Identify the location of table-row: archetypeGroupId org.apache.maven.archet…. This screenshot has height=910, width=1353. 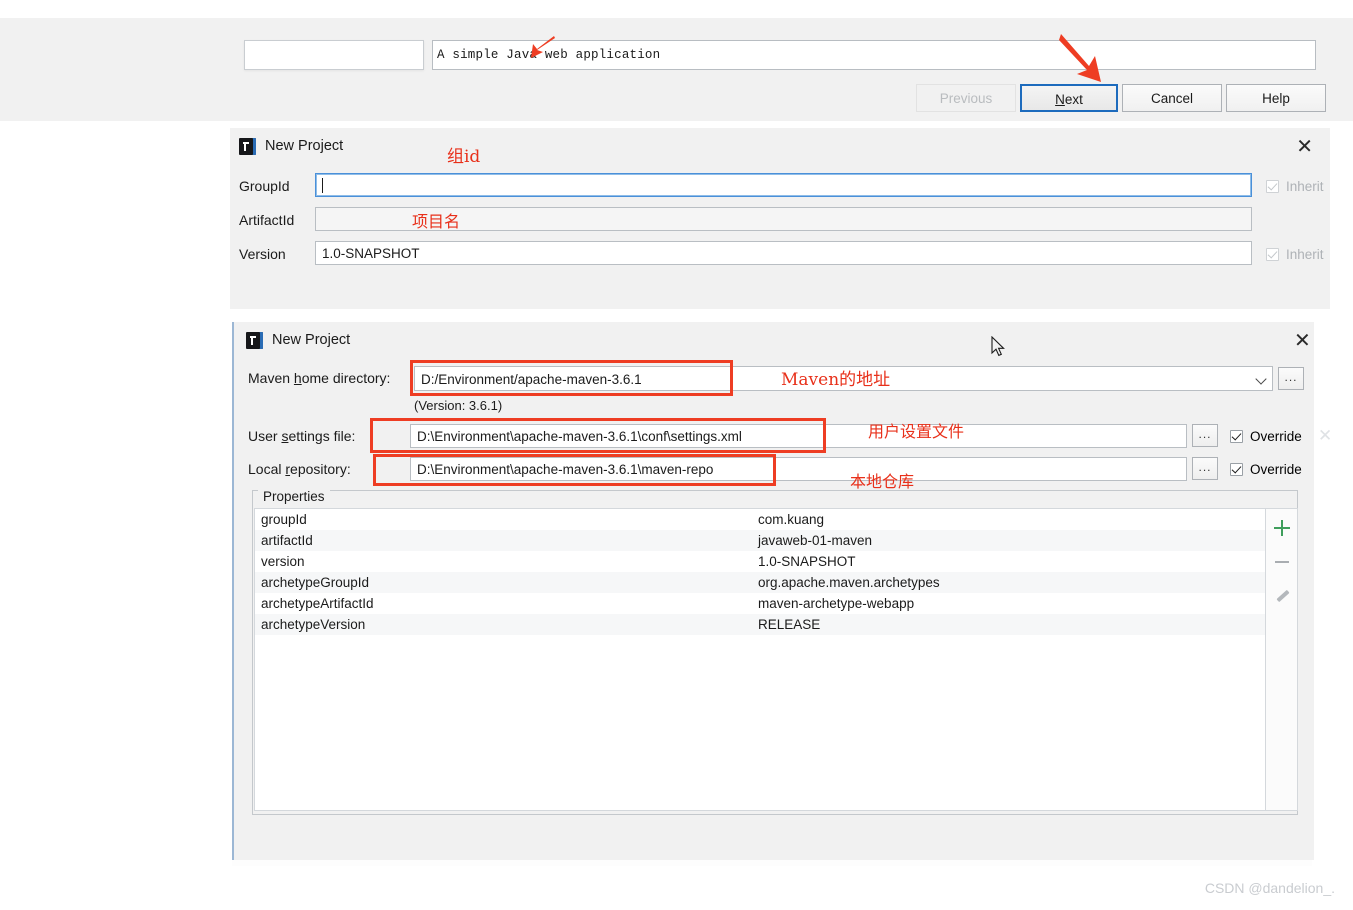
(760, 582).